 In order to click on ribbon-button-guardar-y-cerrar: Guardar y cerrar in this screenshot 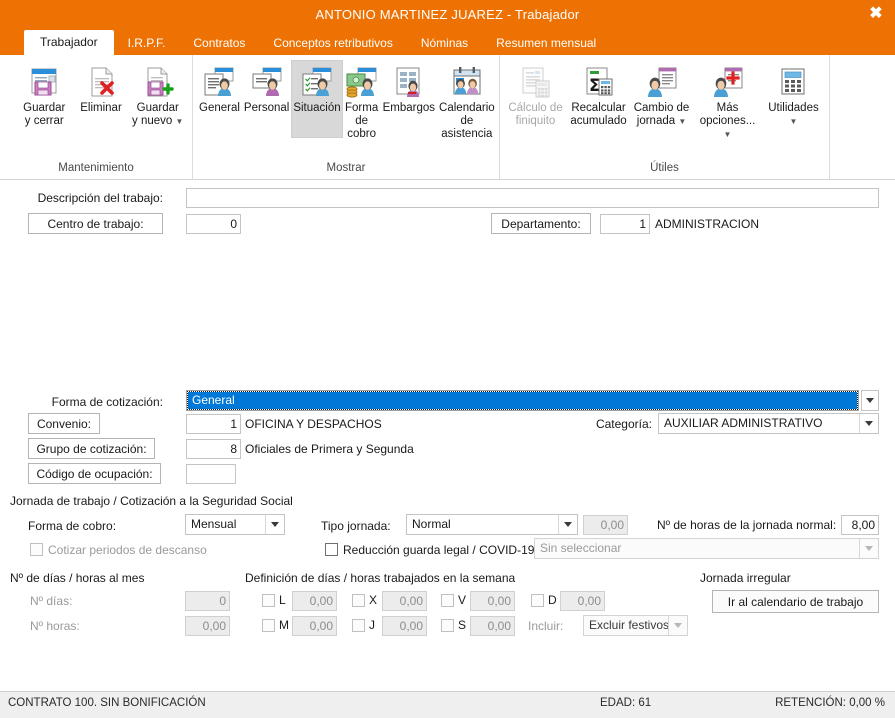, I will do `click(44, 99)`.